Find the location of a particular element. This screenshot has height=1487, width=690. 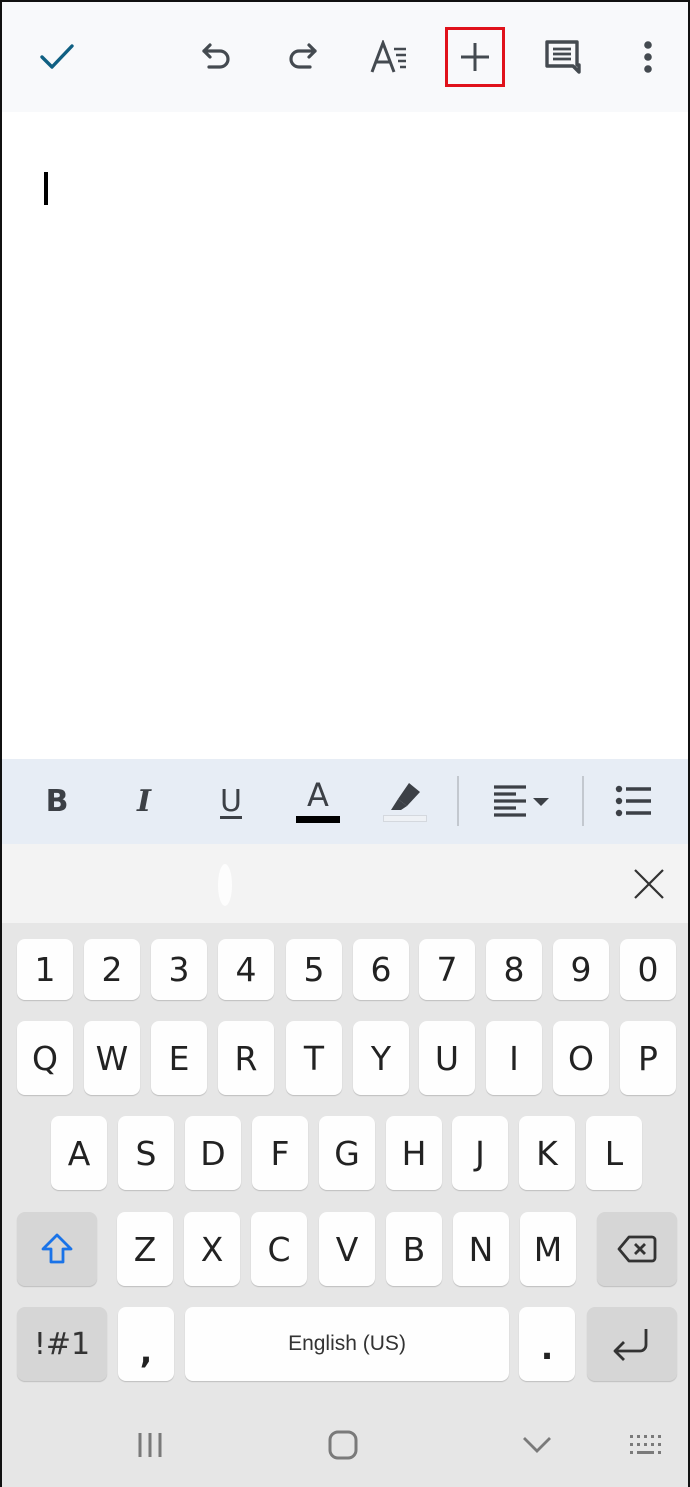

insert-button is located at coordinates (475, 57).